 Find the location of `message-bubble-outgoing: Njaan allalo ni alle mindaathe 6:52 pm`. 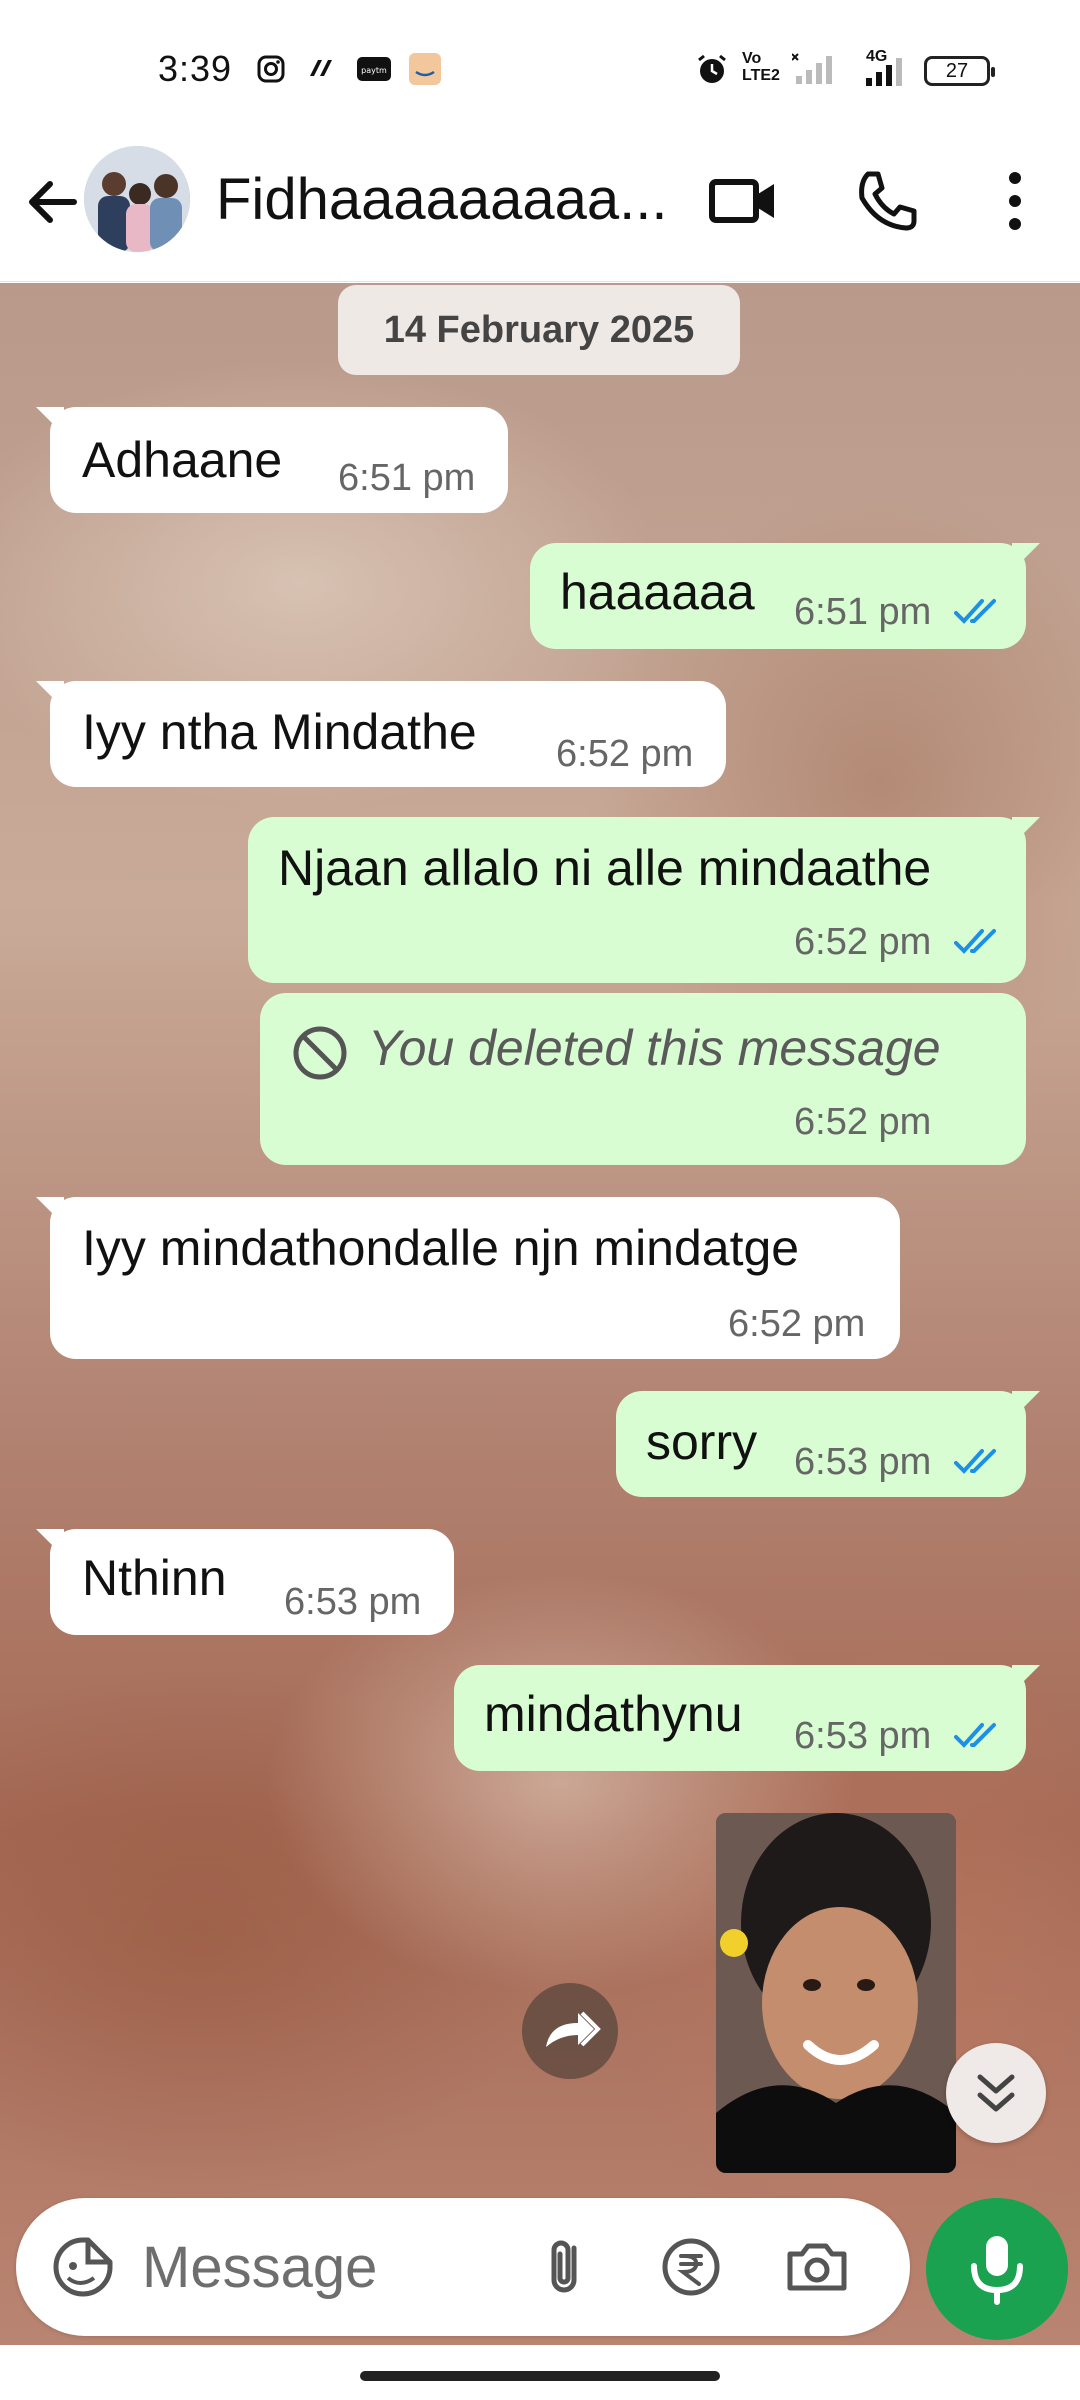

message-bubble-outgoing: Njaan allalo ni alle mindaathe 6:52 pm is located at coordinates (644, 900).